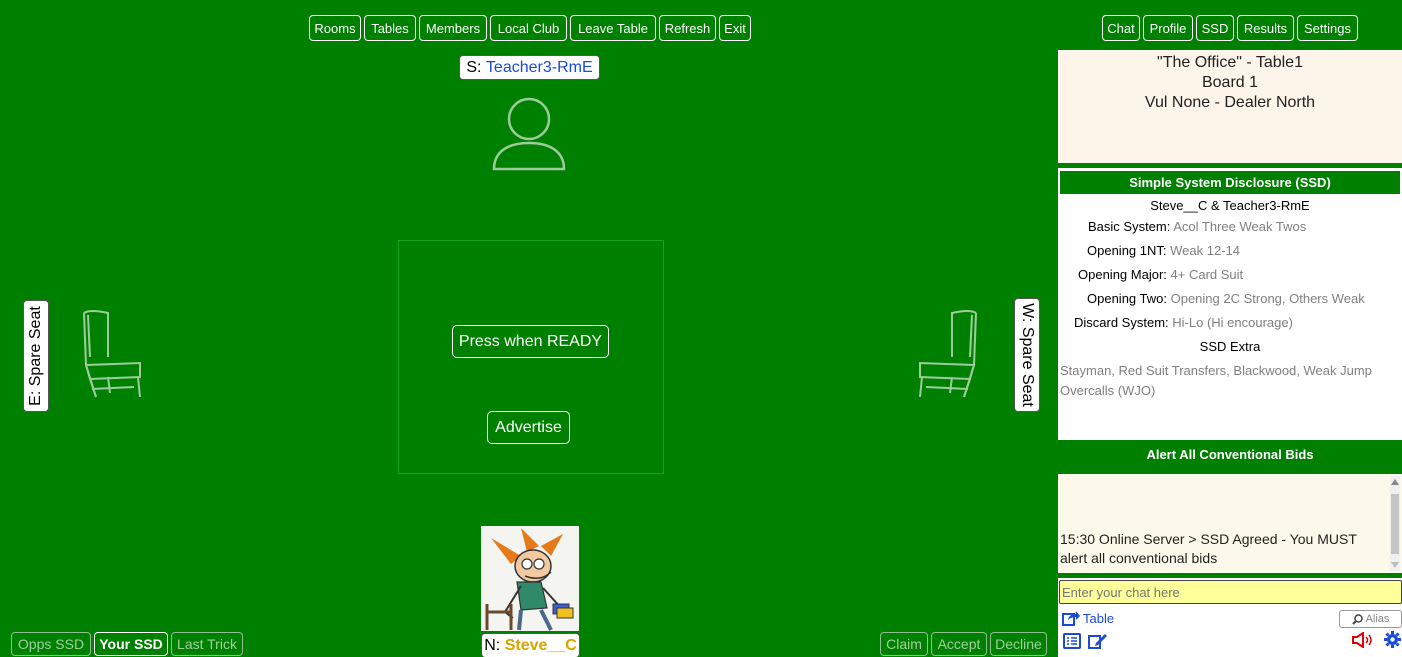 The image size is (1402, 657). Describe the element at coordinates (528, 28) in the screenshot. I see `local-club-button: Local Club` at that location.